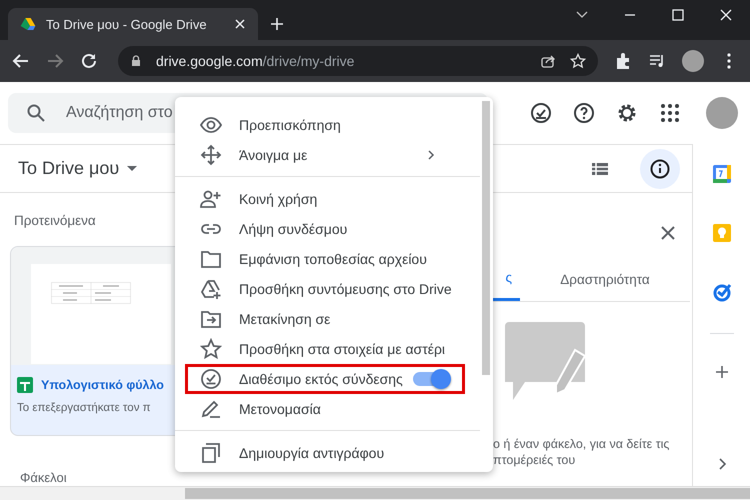 This screenshot has width=750, height=500. Describe the element at coordinates (55, 220) in the screenshot. I see `section-heading: Προτεινόμενα` at that location.